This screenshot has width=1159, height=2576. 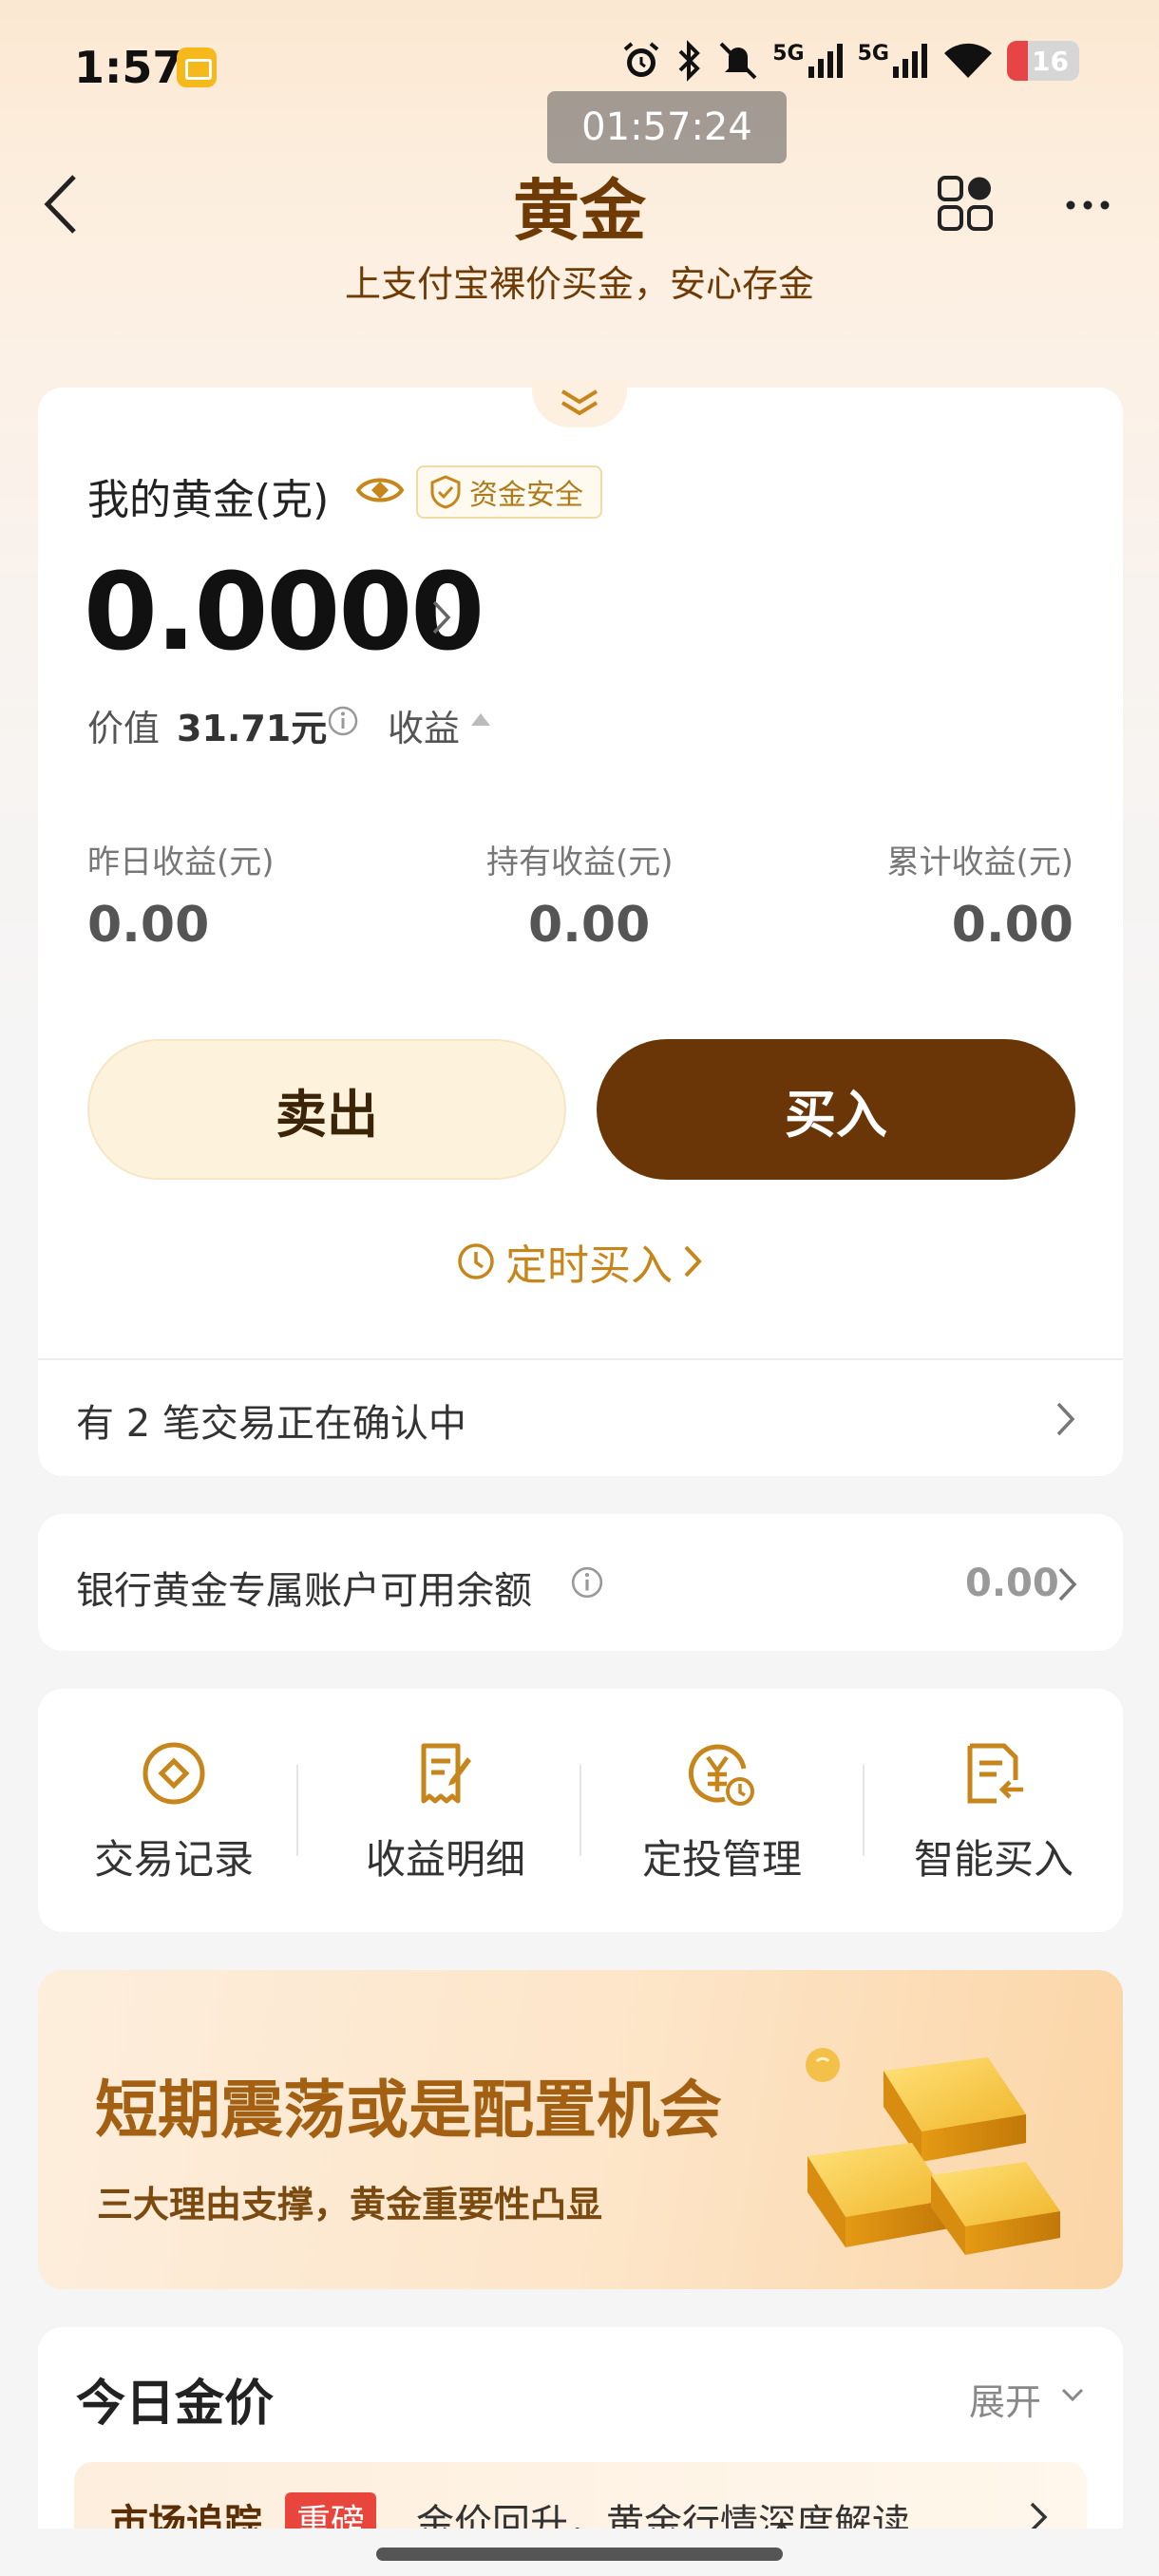 What do you see at coordinates (1012, 925) in the screenshot?
I see `total-earnings-value: 0.00` at bounding box center [1012, 925].